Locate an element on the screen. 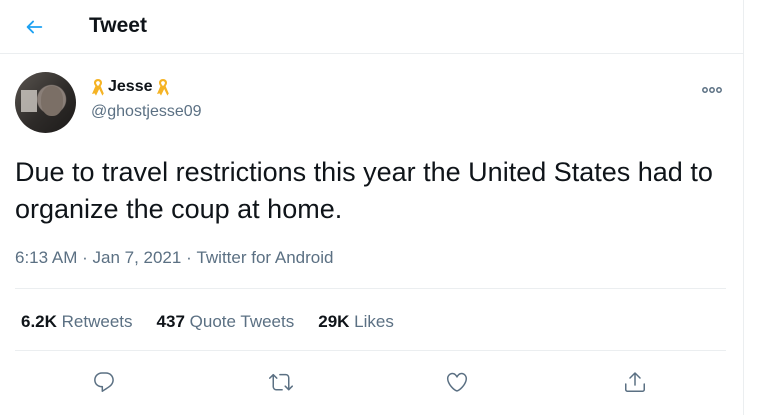 The image size is (761, 415). author-name: Jesse is located at coordinates (130, 86).